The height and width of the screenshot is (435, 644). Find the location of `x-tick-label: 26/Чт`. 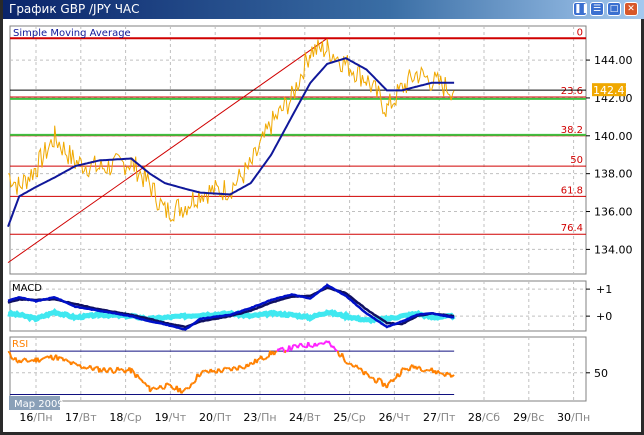

x-tick-label: 26/Чт is located at coordinates (395, 417).